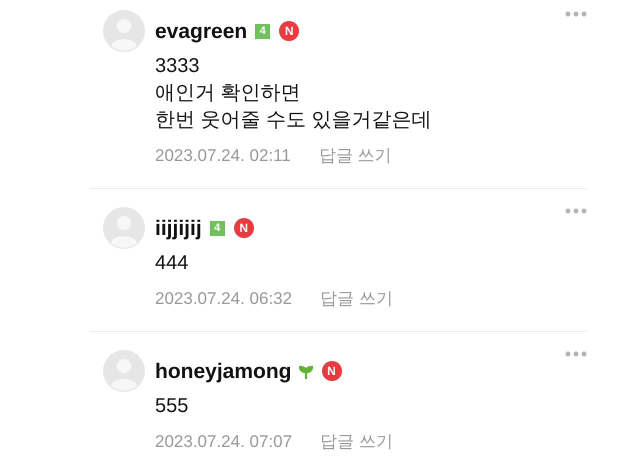 Image resolution: width=619 pixels, height=464 pixels. Describe the element at coordinates (294, 120) in the screenshot. I see `comment-text: 한번 웃어줄 수도 있을거같은데` at that location.